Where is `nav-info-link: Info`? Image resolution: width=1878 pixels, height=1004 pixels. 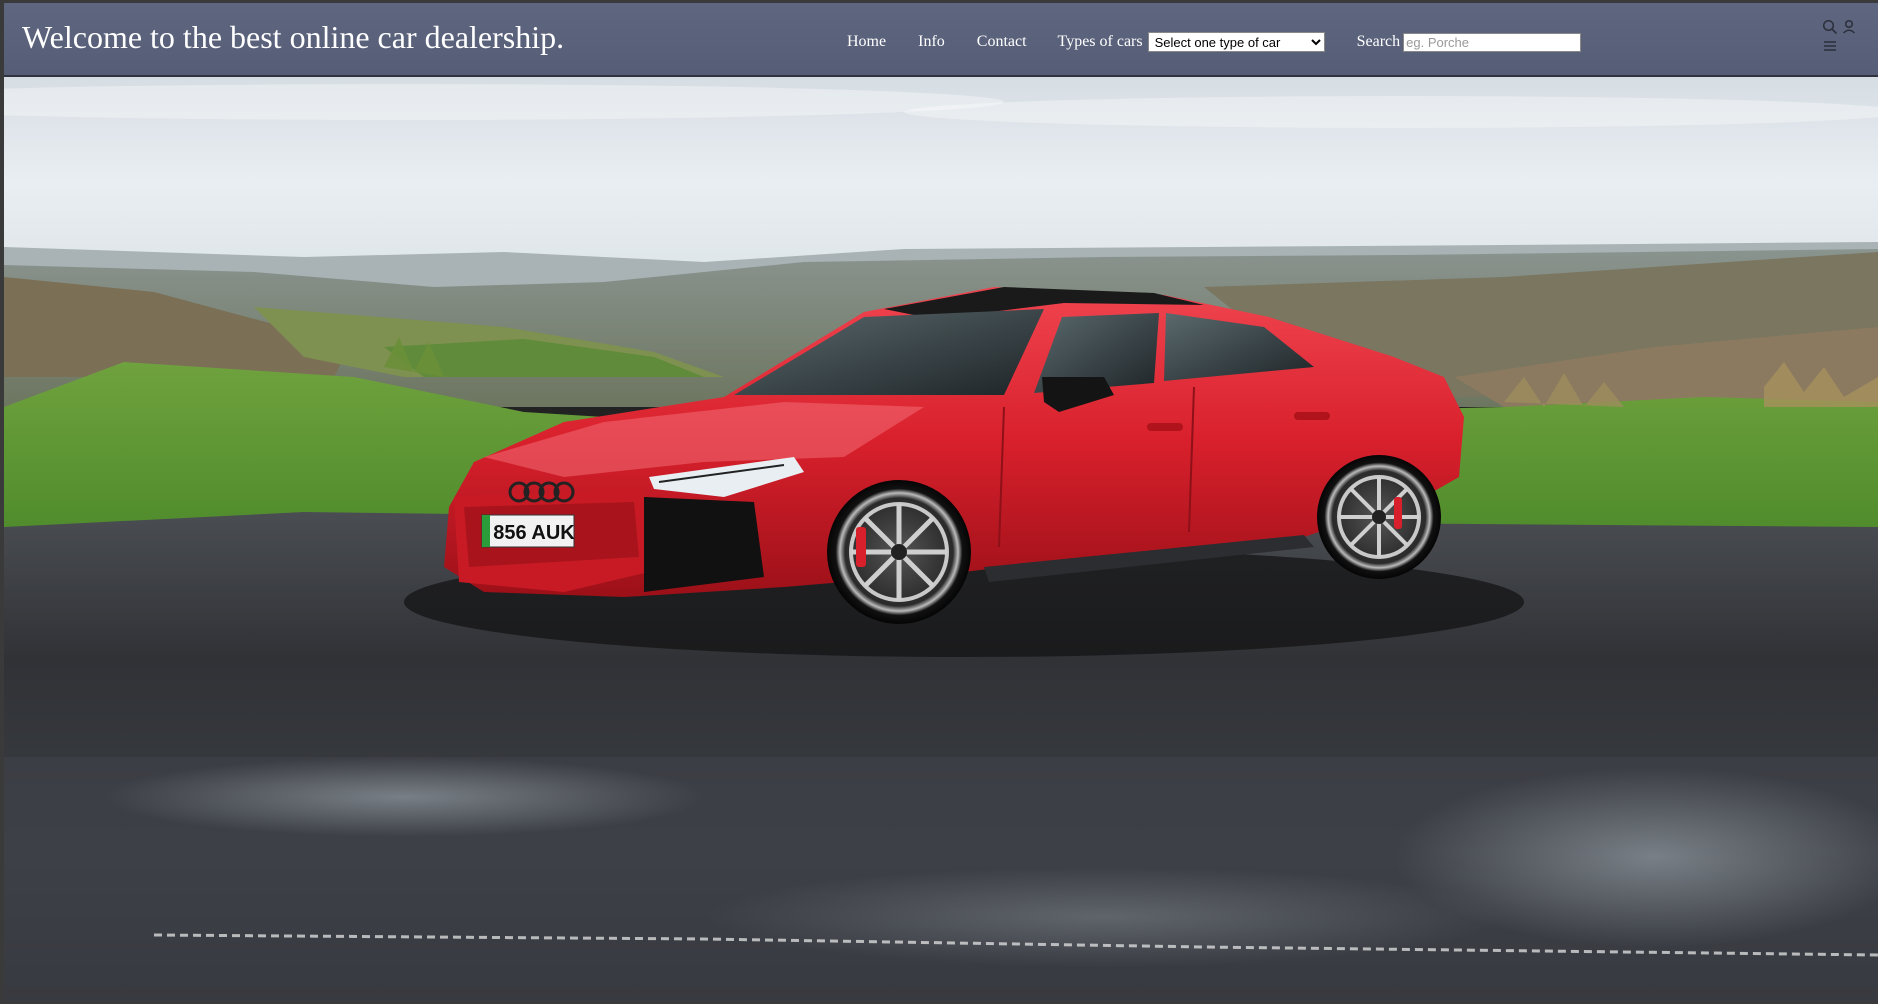 nav-info-link: Info is located at coordinates (931, 42).